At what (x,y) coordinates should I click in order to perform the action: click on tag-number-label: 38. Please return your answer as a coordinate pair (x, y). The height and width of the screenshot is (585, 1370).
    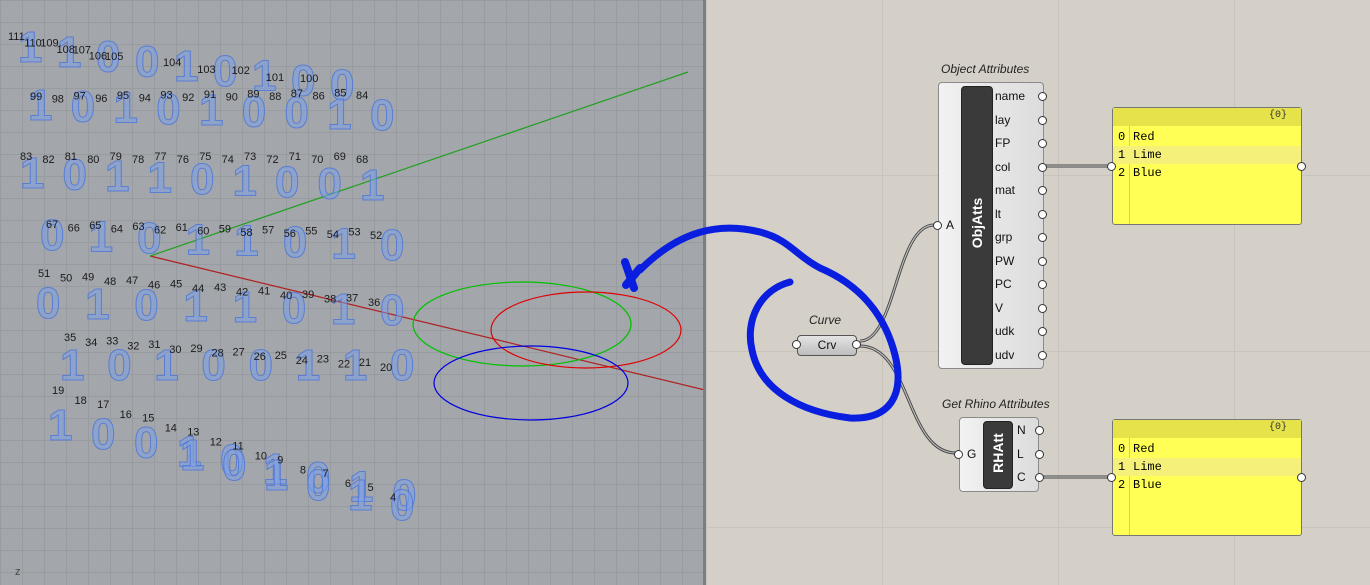
    Looking at the image, I should click on (330, 300).